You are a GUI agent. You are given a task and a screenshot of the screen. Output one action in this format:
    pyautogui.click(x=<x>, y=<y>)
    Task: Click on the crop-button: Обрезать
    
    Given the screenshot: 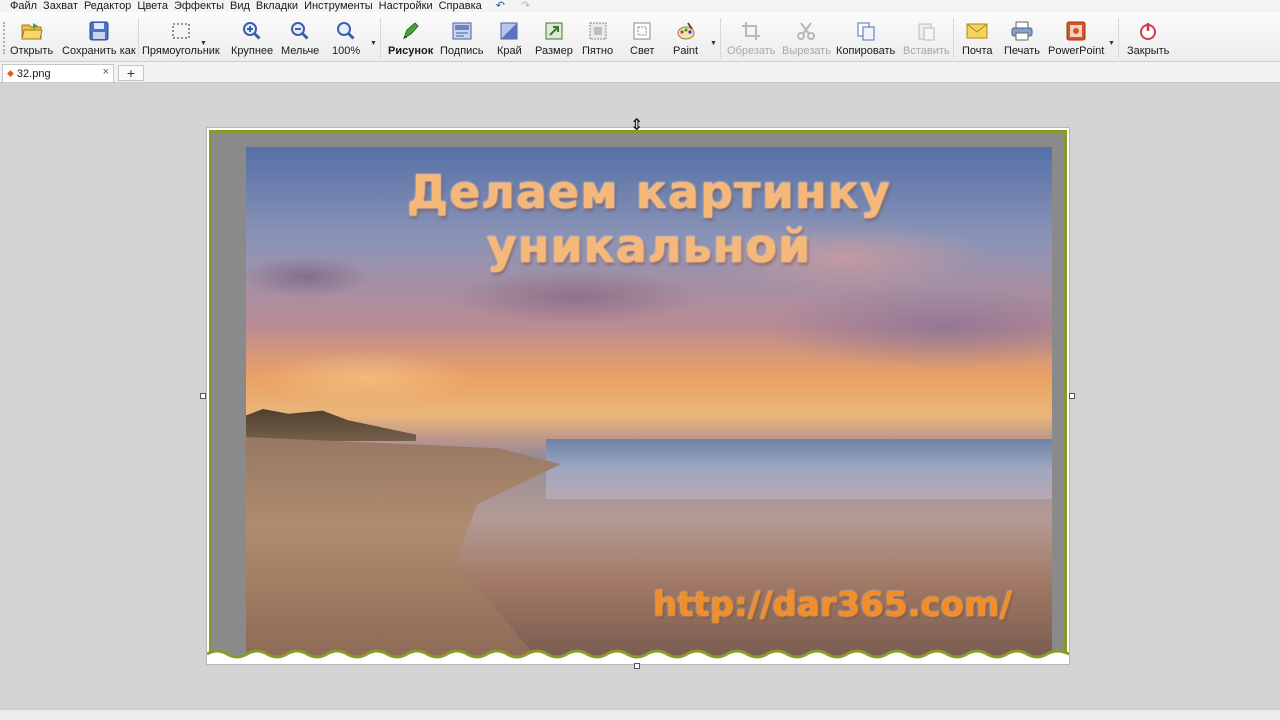 What is the action you would take?
    pyautogui.click(x=751, y=37)
    